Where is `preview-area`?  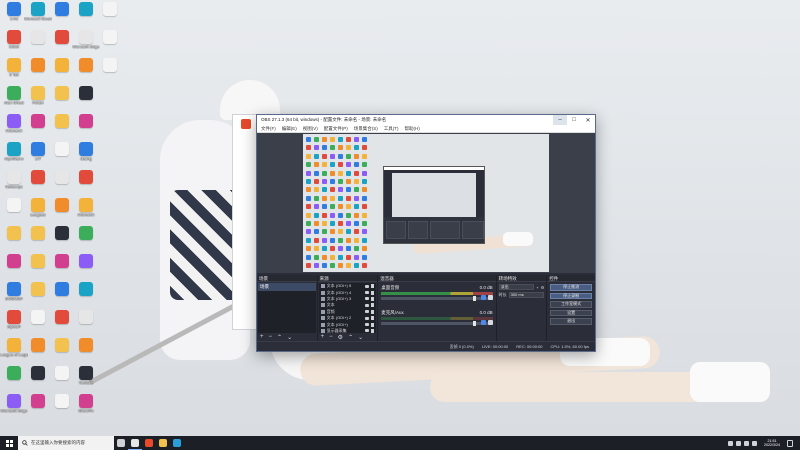
preview-area is located at coordinates (426, 203).